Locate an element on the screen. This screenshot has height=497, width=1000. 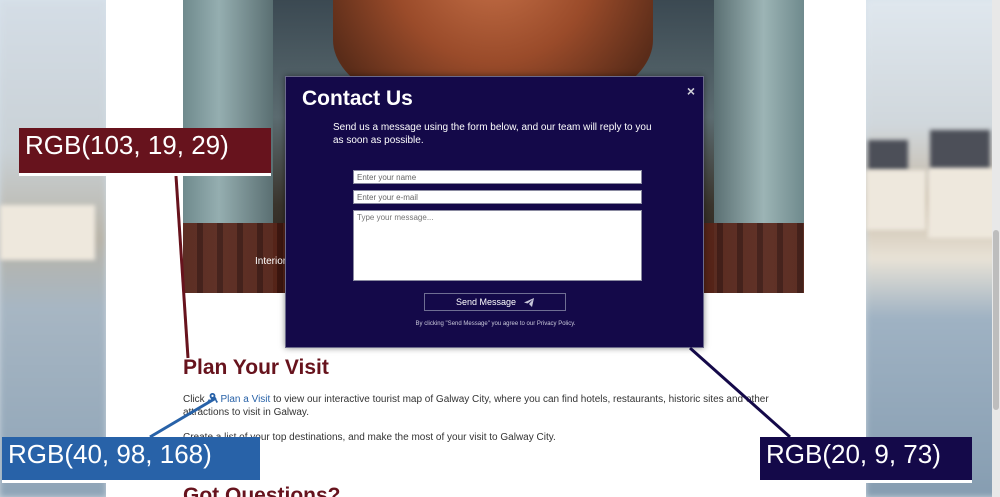
map-marker-icon is located at coordinates (213, 398).